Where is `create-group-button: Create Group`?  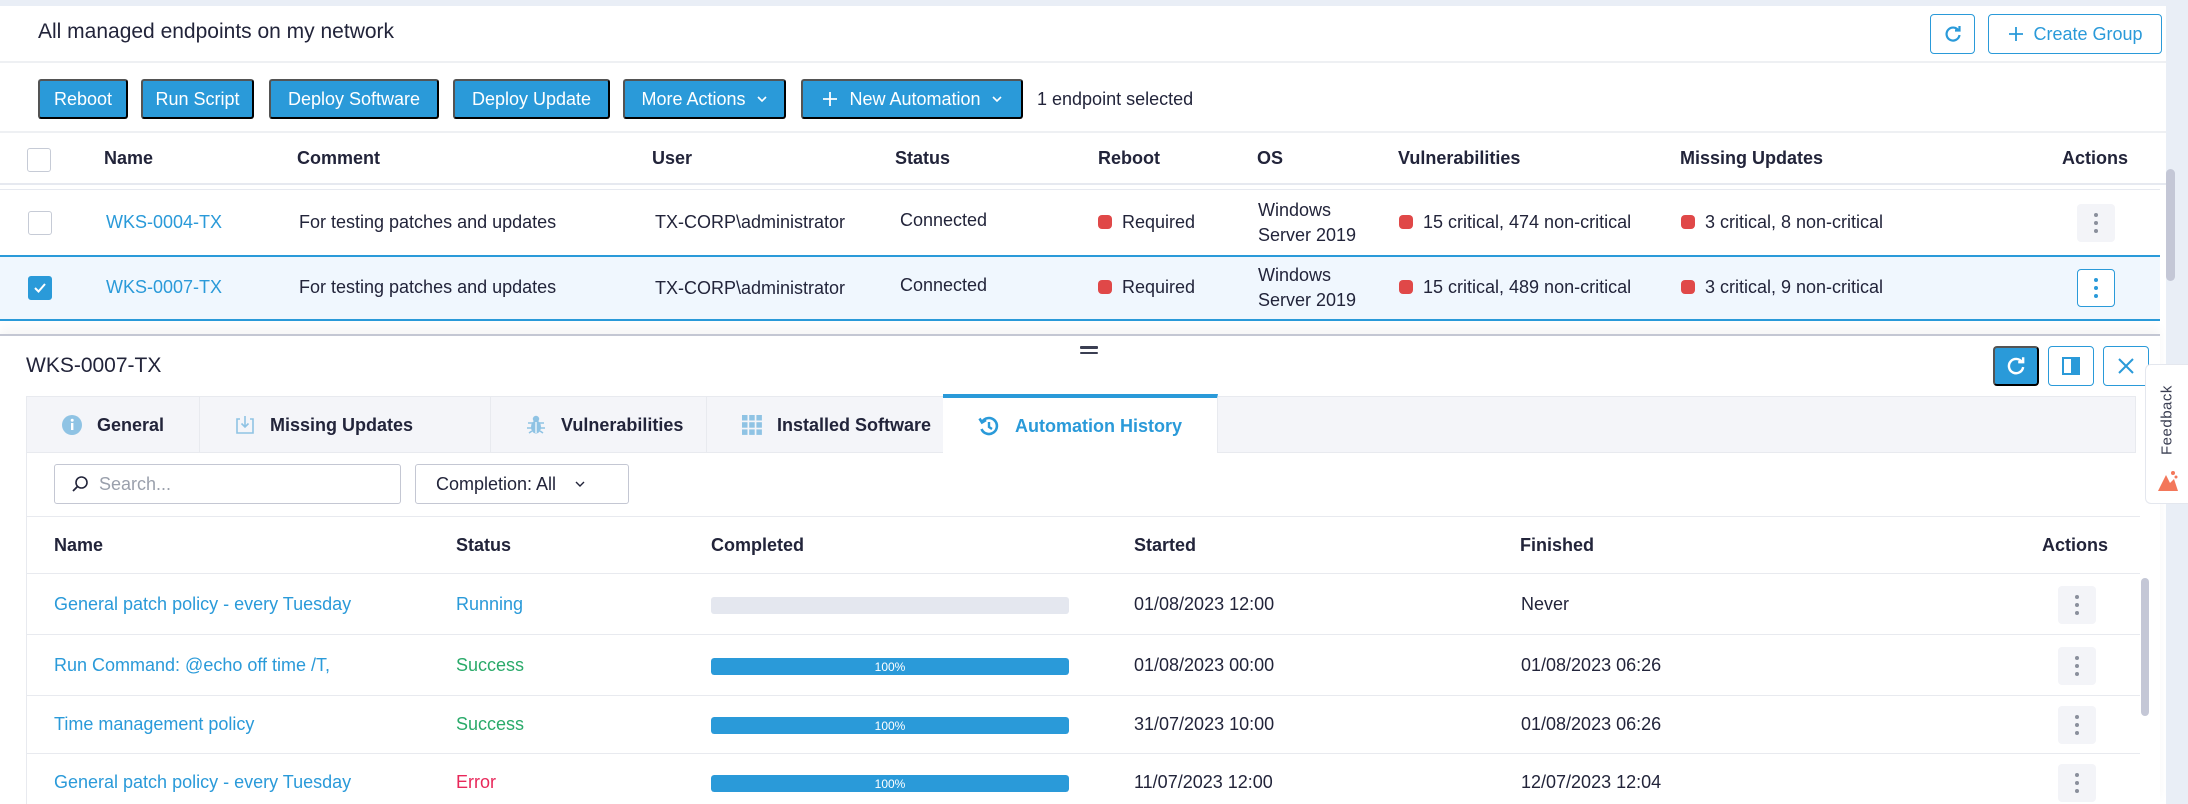
create-group-button: Create Group is located at coordinates (2075, 34).